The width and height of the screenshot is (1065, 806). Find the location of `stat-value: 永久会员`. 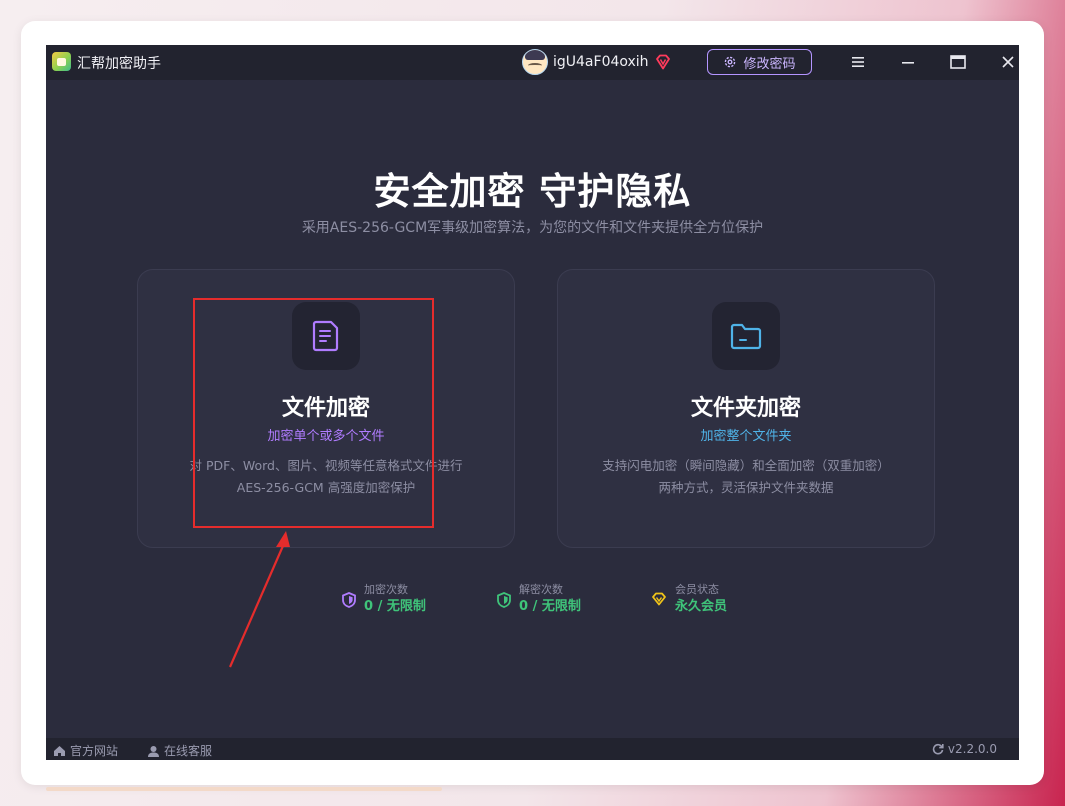

stat-value: 永久会员 is located at coordinates (701, 606).